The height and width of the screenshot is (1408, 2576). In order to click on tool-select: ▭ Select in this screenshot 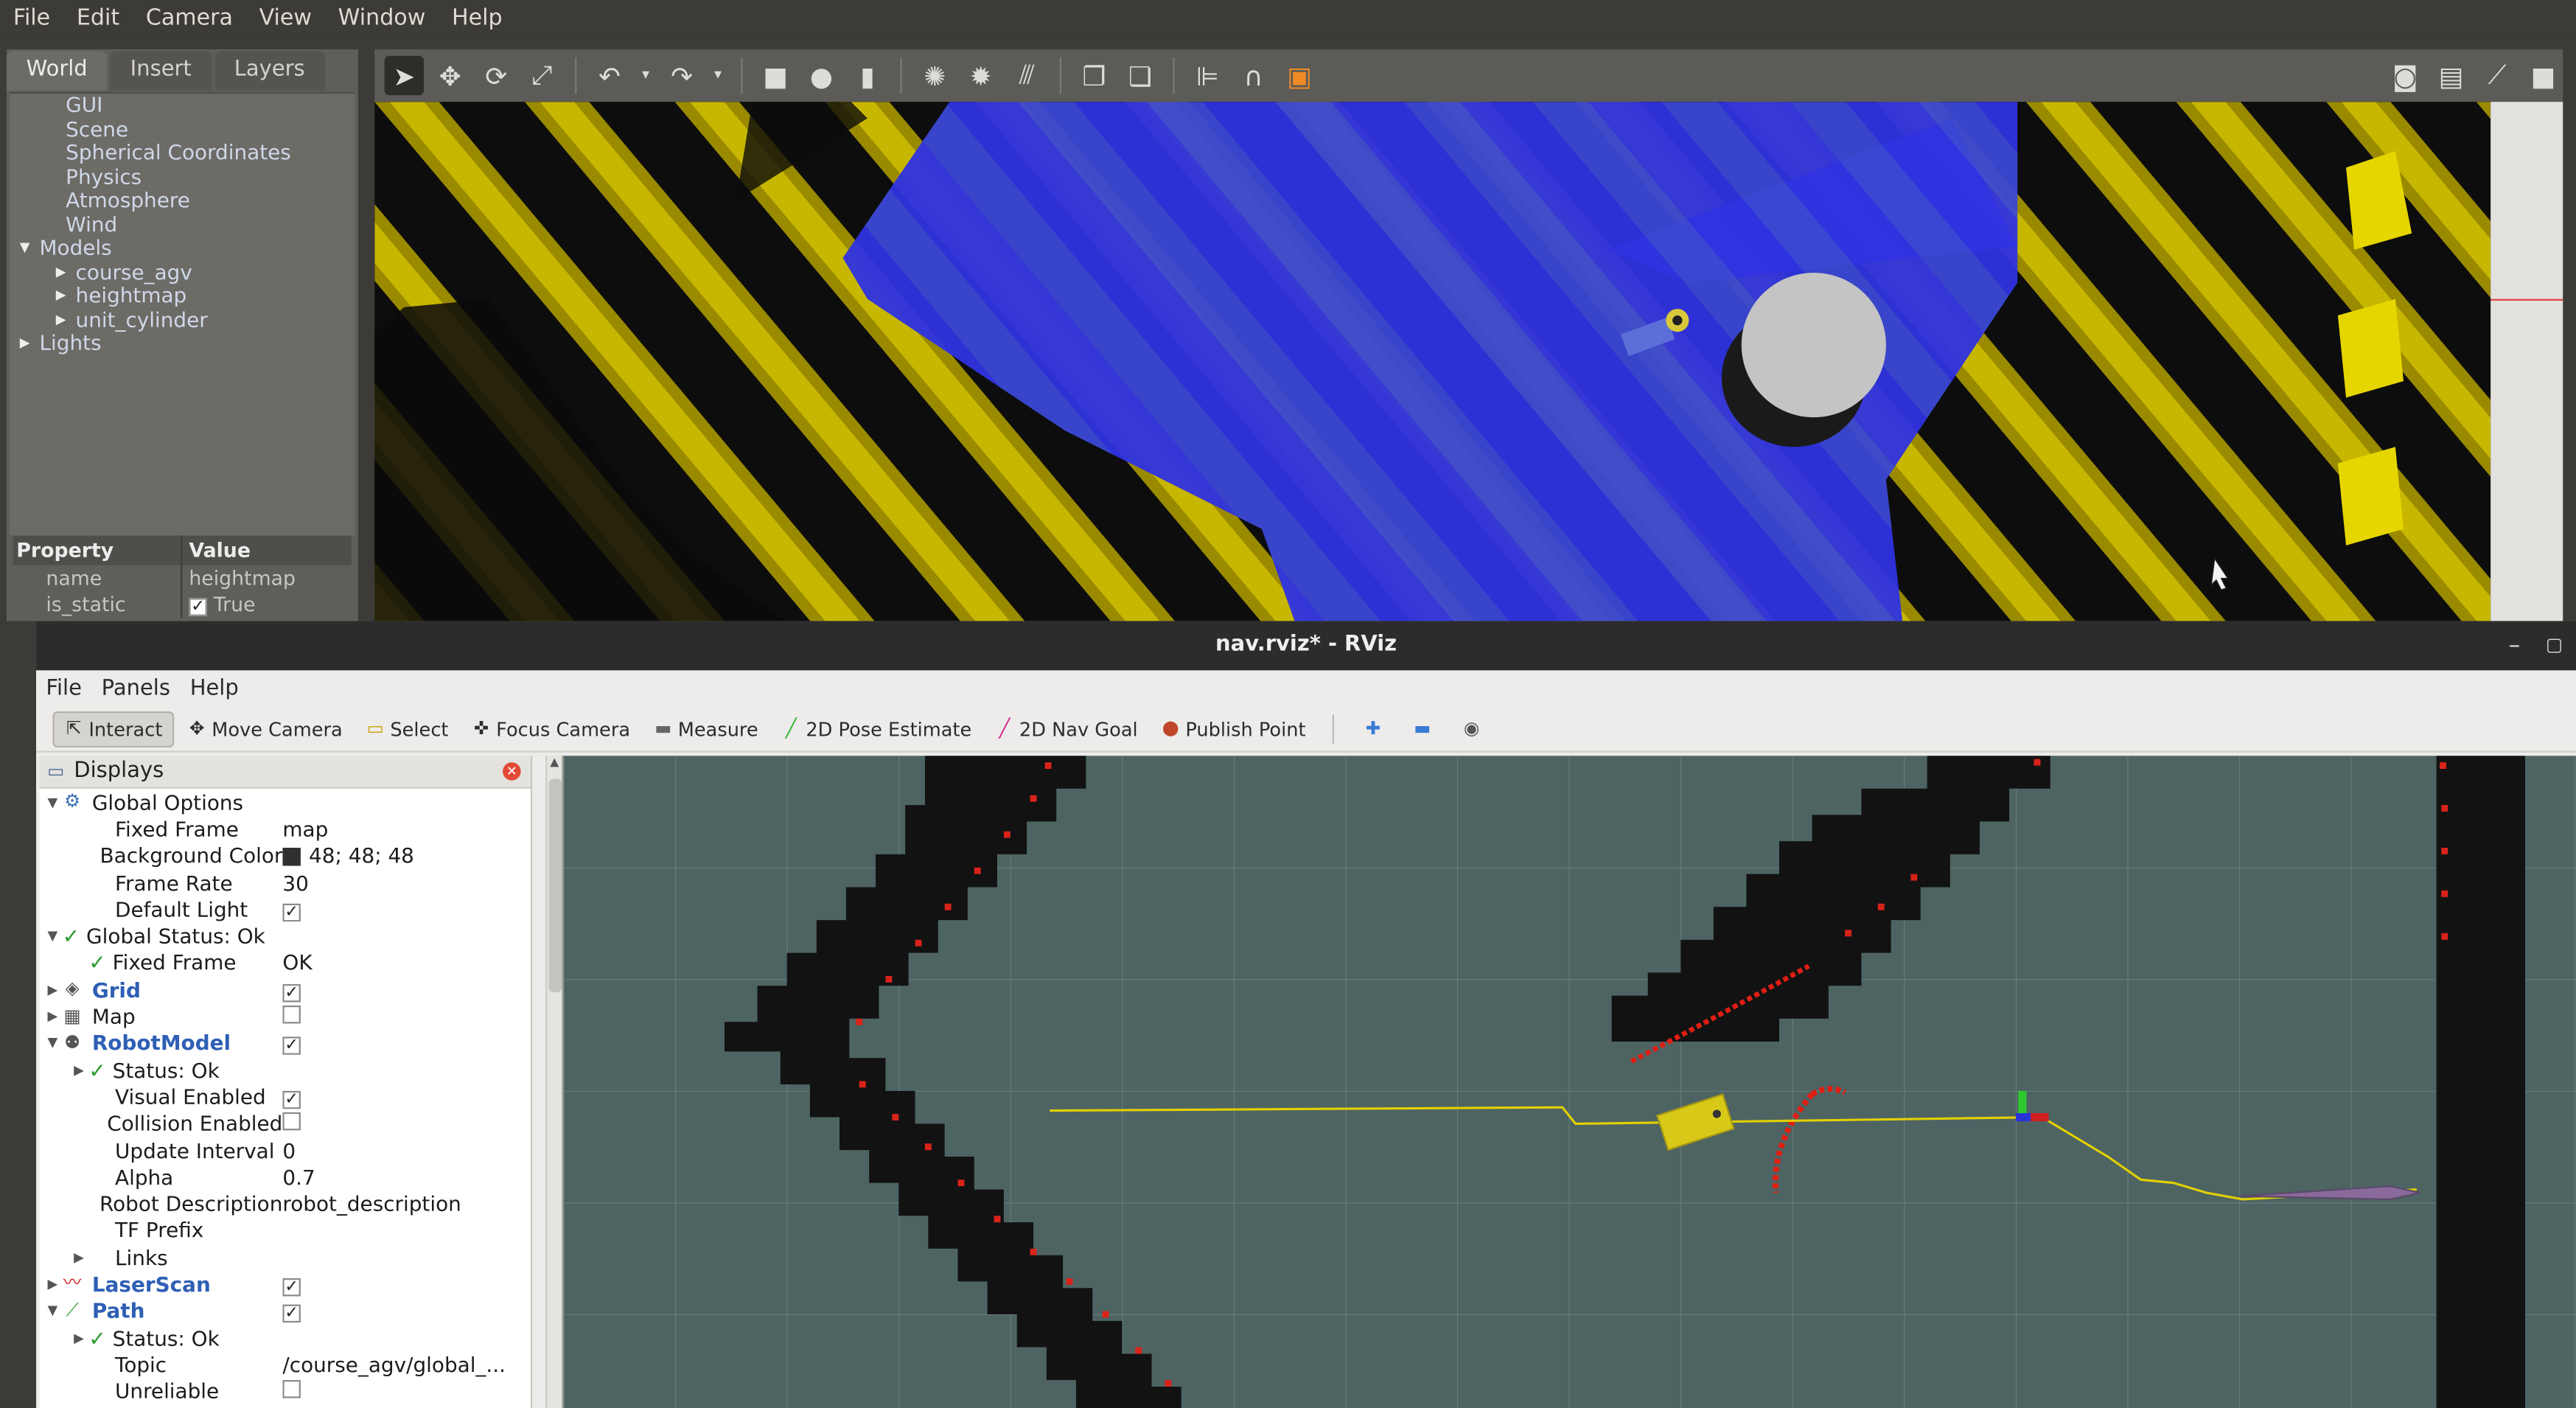, I will do `click(407, 729)`.